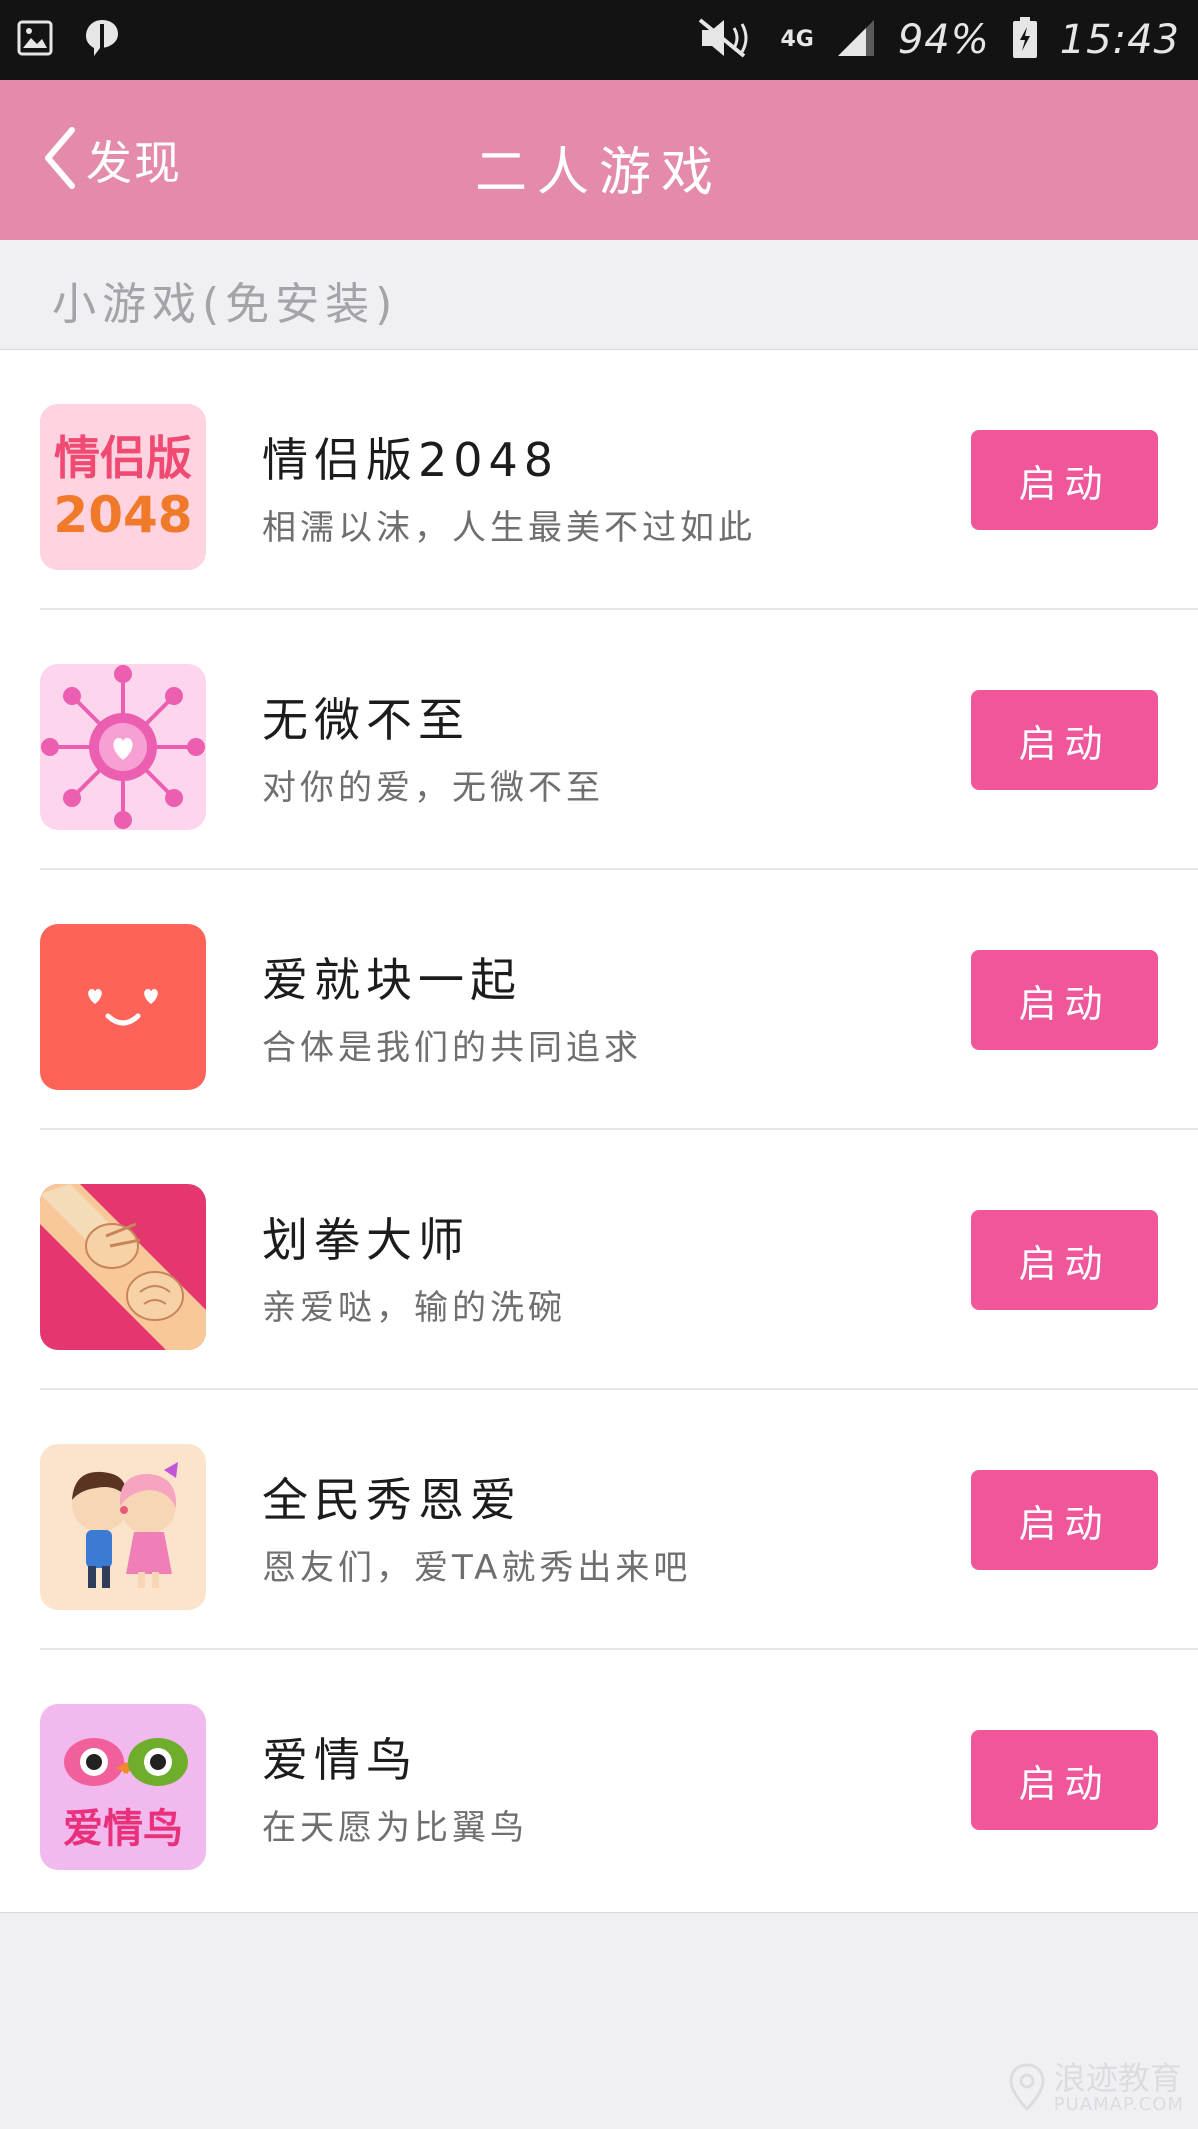  I want to click on list-item: 爱就块一起 合体是我们的共同追求 启动, so click(599, 1000).